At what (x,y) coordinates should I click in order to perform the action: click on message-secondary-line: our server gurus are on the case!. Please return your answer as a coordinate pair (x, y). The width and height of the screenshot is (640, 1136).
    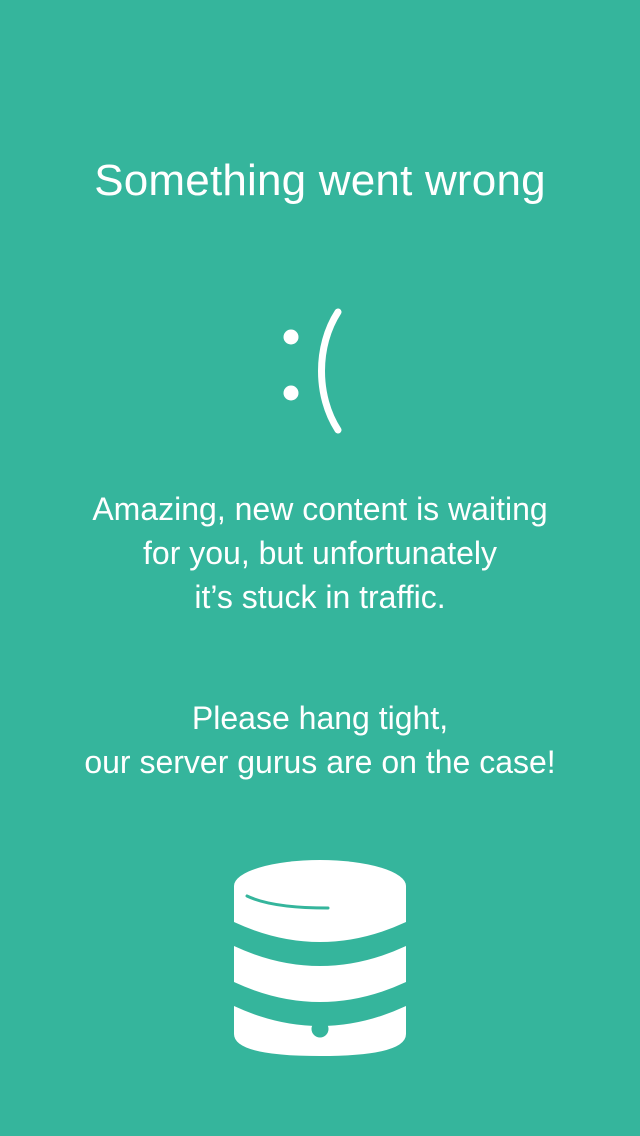
    Looking at the image, I should click on (320, 762).